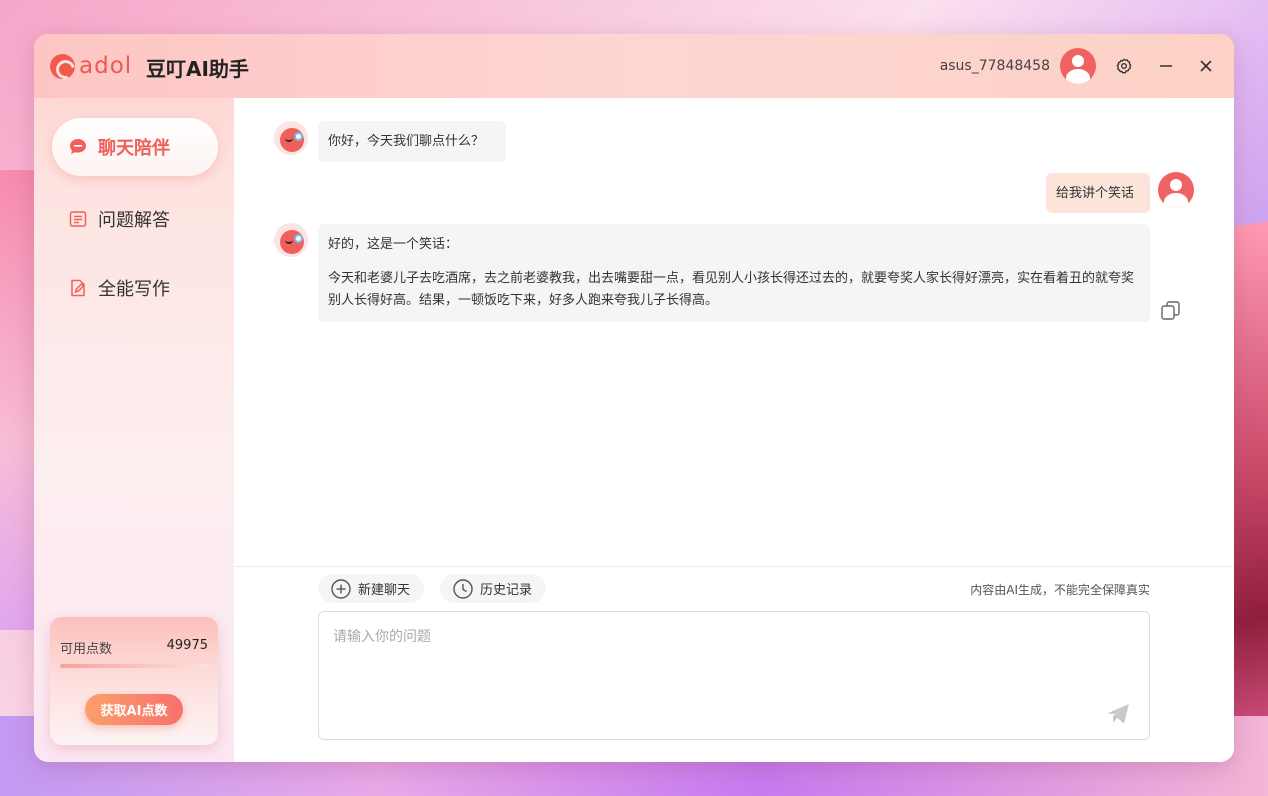 Image resolution: width=1268 pixels, height=796 pixels. What do you see at coordinates (134, 709) in the screenshot?
I see `get-points-button: 获取AI点数` at bounding box center [134, 709].